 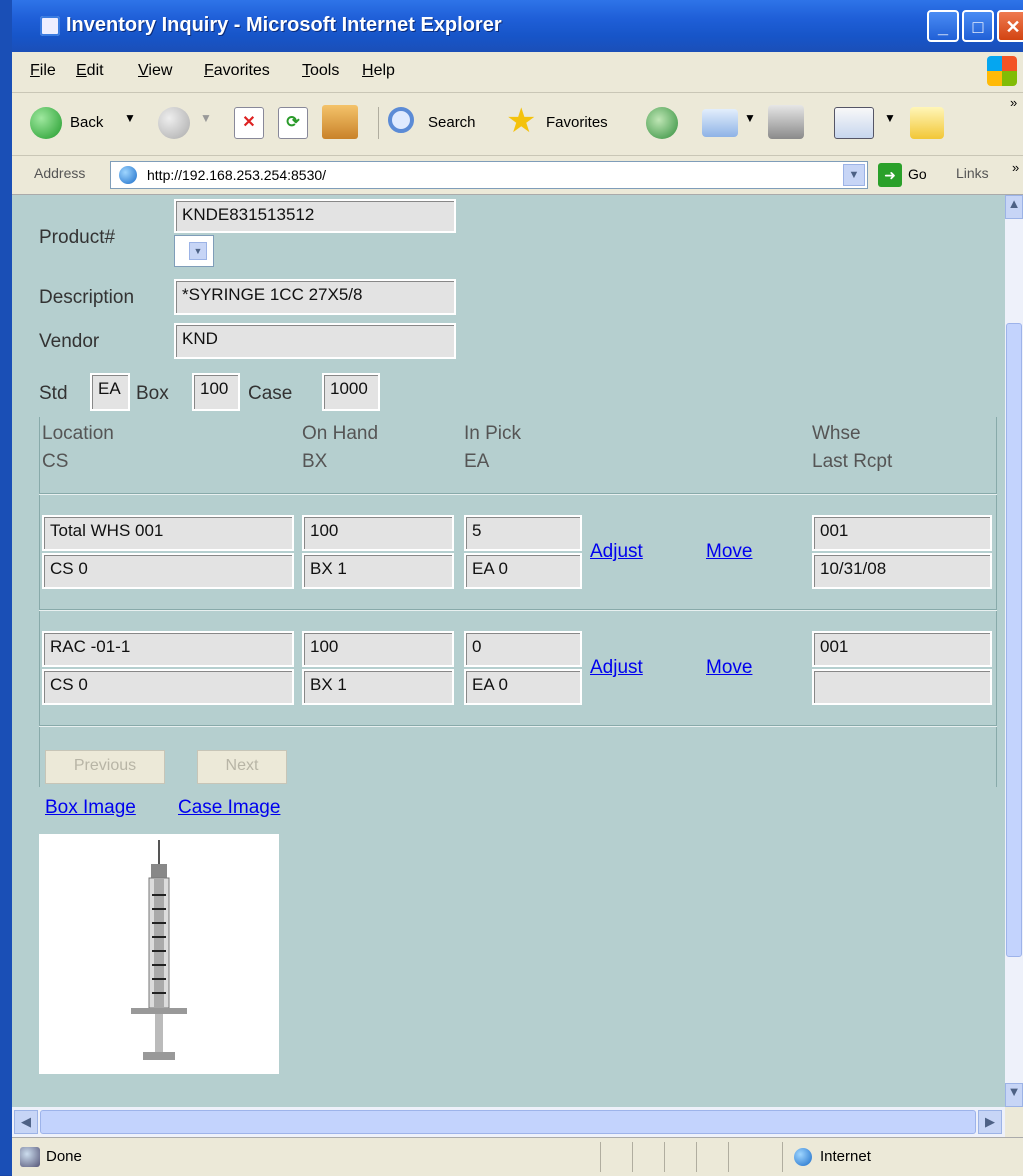 I want to click on links-chevron-icon: », so click(x=1015, y=167).